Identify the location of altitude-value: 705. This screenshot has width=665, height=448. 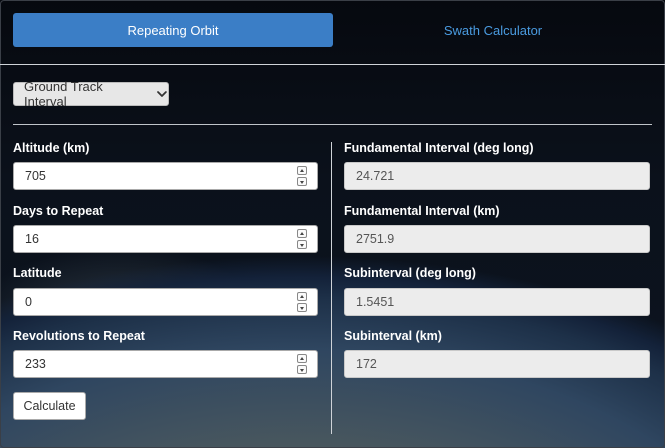
(35, 176).